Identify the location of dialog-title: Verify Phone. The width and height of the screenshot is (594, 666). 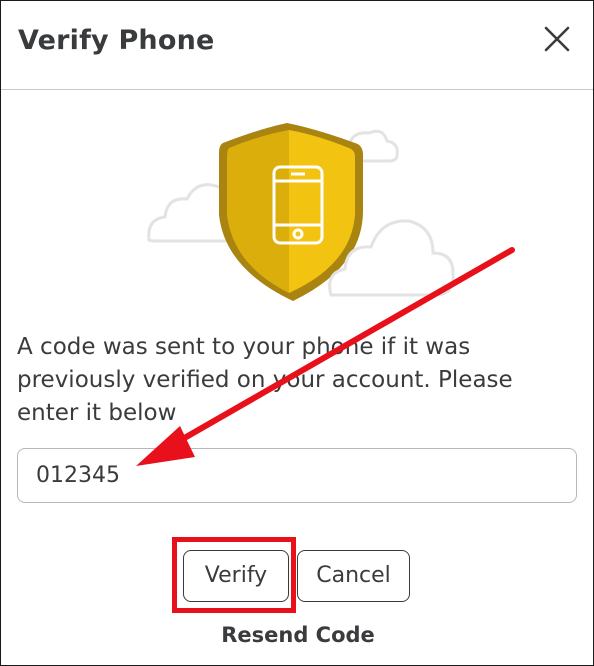
(116, 40).